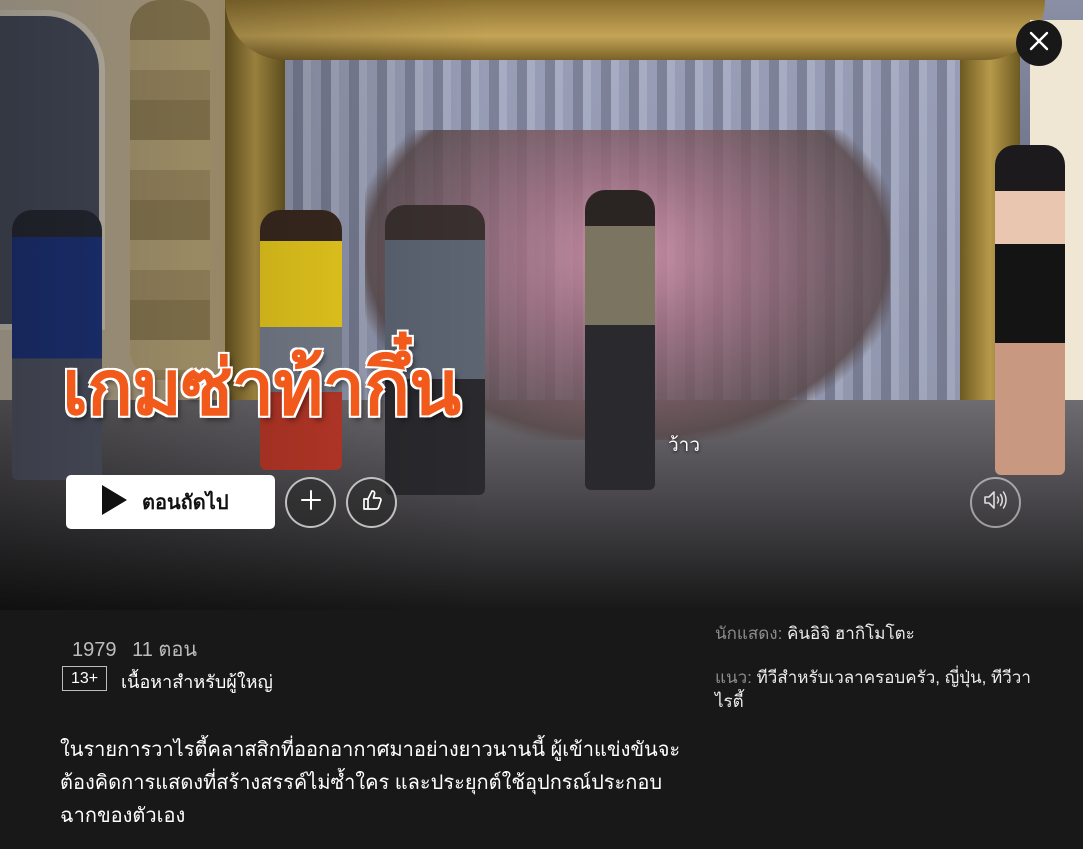 This screenshot has height=849, width=1083. I want to click on meta-line: 1979 11 ตอน, so click(134, 649).